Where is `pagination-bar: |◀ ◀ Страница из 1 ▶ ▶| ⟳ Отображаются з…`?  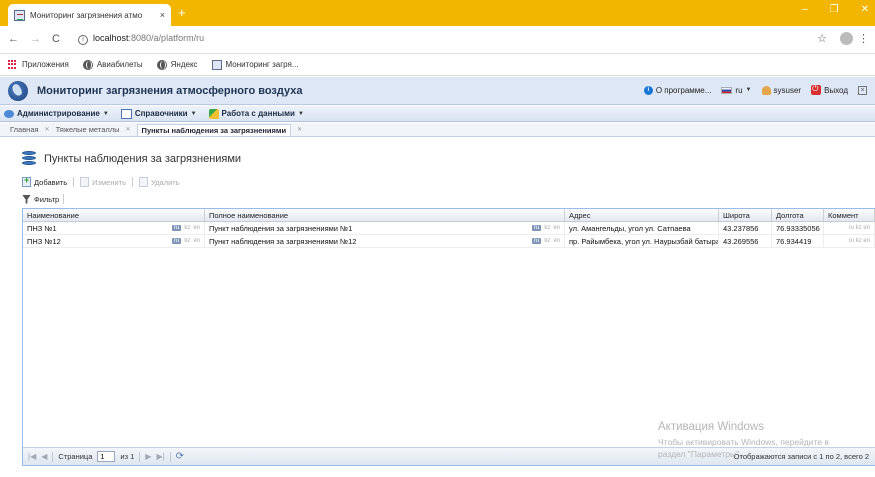
pagination-bar: |◀ ◀ Страница из 1 ▶ ▶| ⟳ Отображаются з… is located at coordinates (449, 456).